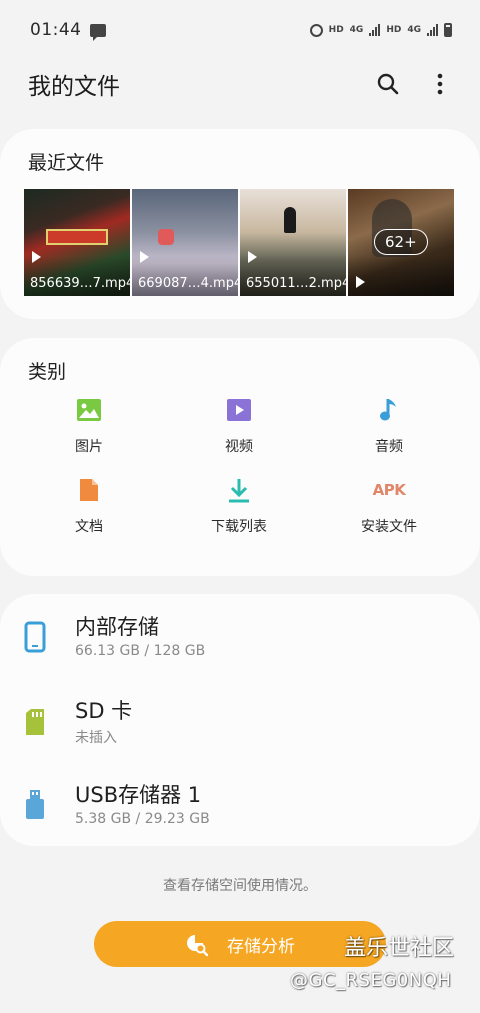 The width and height of the screenshot is (480, 1013). I want to click on recent-file-thumbnail: 669087…4.mp4, so click(185, 242).